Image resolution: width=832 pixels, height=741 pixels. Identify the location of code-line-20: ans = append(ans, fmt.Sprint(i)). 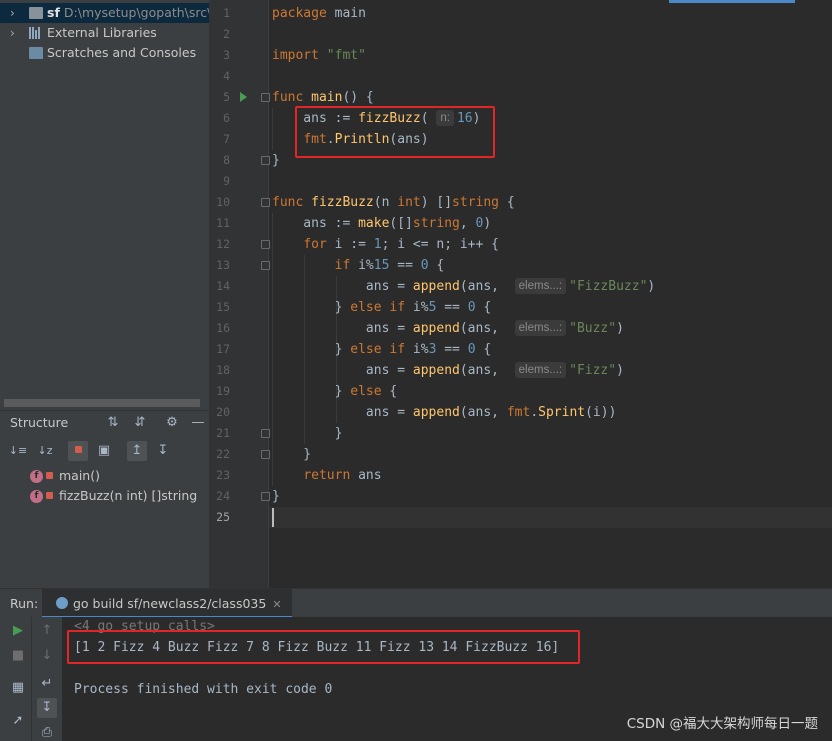
(444, 412).